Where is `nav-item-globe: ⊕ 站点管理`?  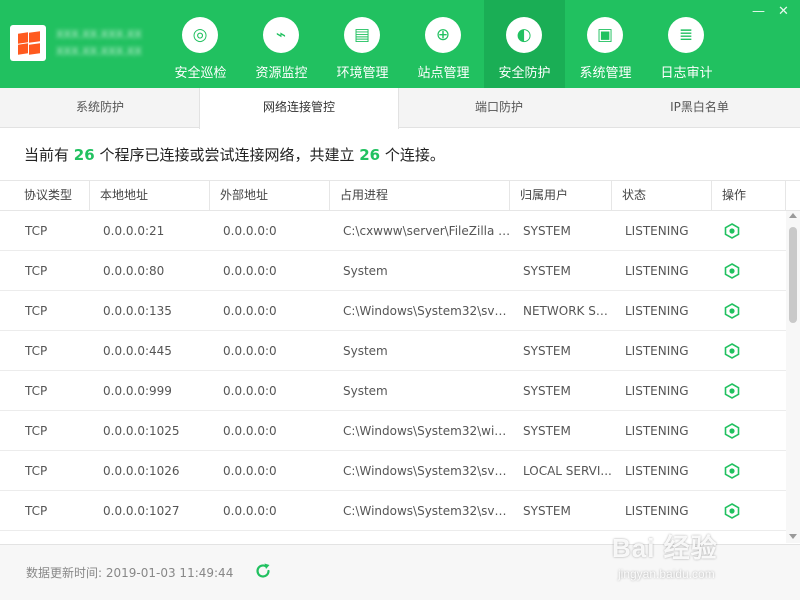
nav-item-globe: ⊕ 站点管理 is located at coordinates (443, 44).